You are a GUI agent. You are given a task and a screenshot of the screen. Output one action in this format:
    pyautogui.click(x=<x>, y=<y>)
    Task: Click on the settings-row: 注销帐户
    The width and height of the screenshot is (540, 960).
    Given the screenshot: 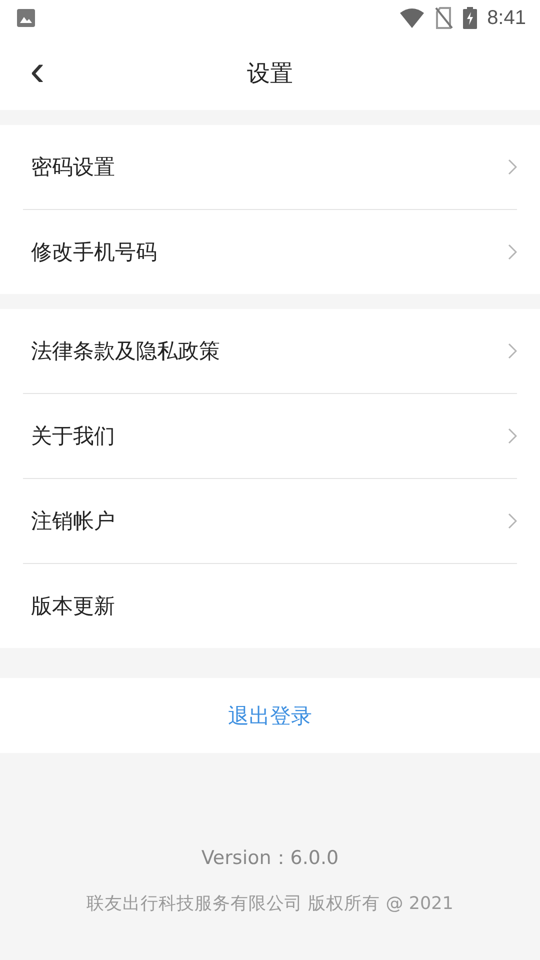 What is the action you would take?
    pyautogui.click(x=270, y=521)
    